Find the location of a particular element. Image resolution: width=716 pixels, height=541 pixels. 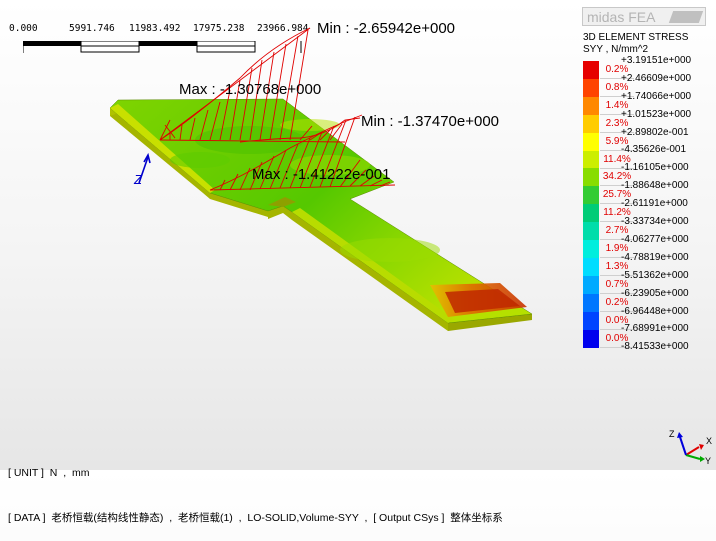

unit-line: [ UNIT ] N , mm is located at coordinates (49, 473).